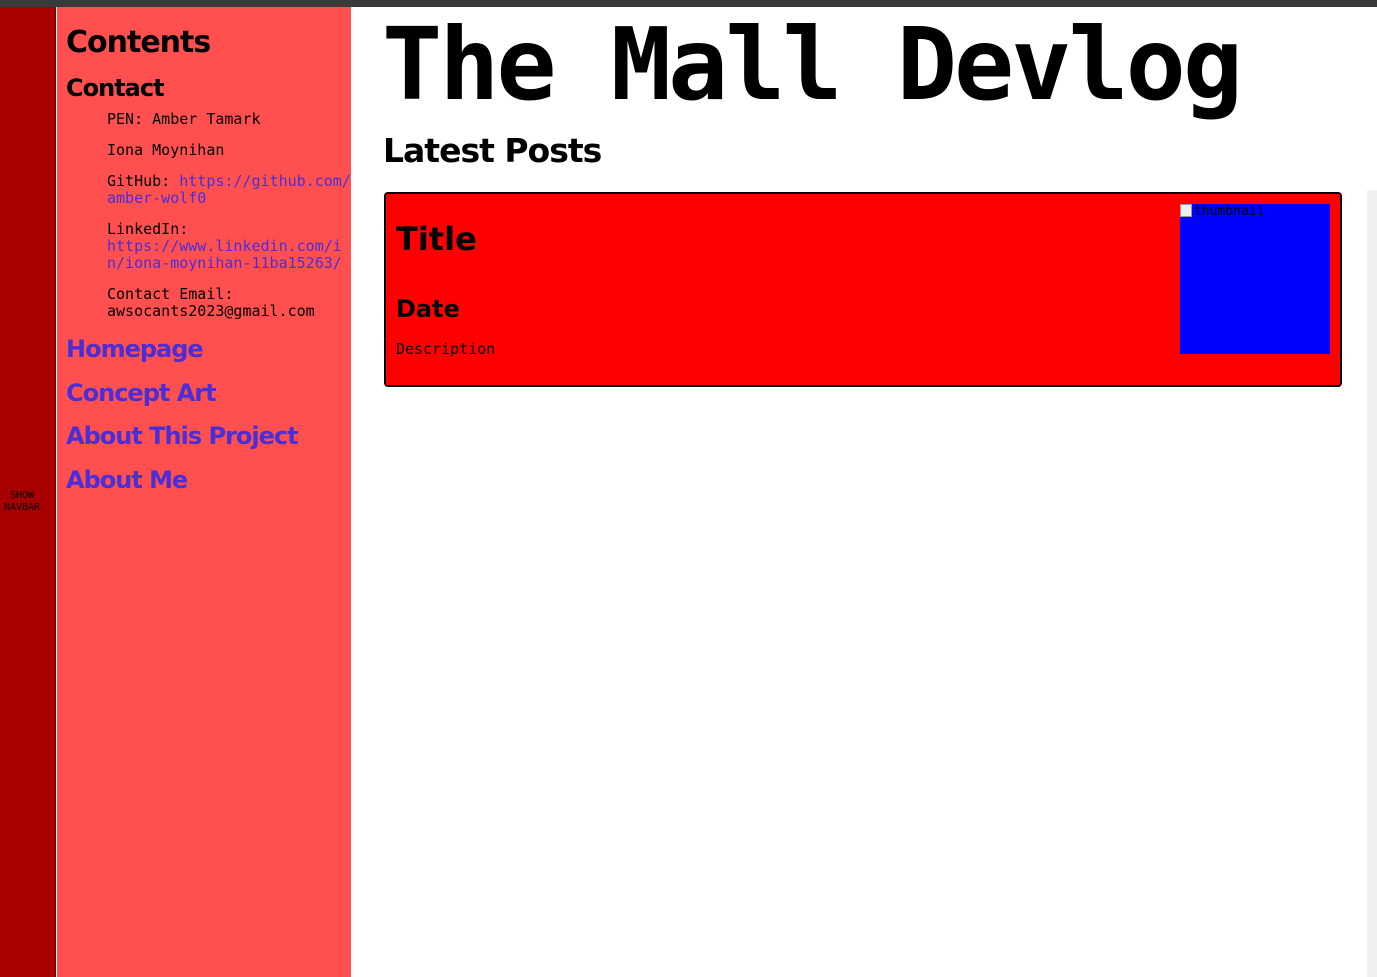  Describe the element at coordinates (211, 311) in the screenshot. I see `email-address: awsocants2023@gmail.com` at that location.